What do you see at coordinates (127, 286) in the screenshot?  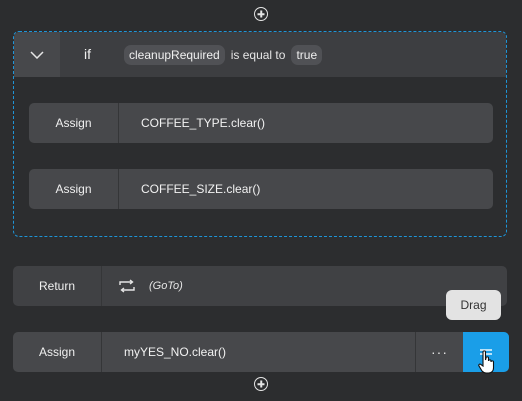 I see `loop-arrows-icon` at bounding box center [127, 286].